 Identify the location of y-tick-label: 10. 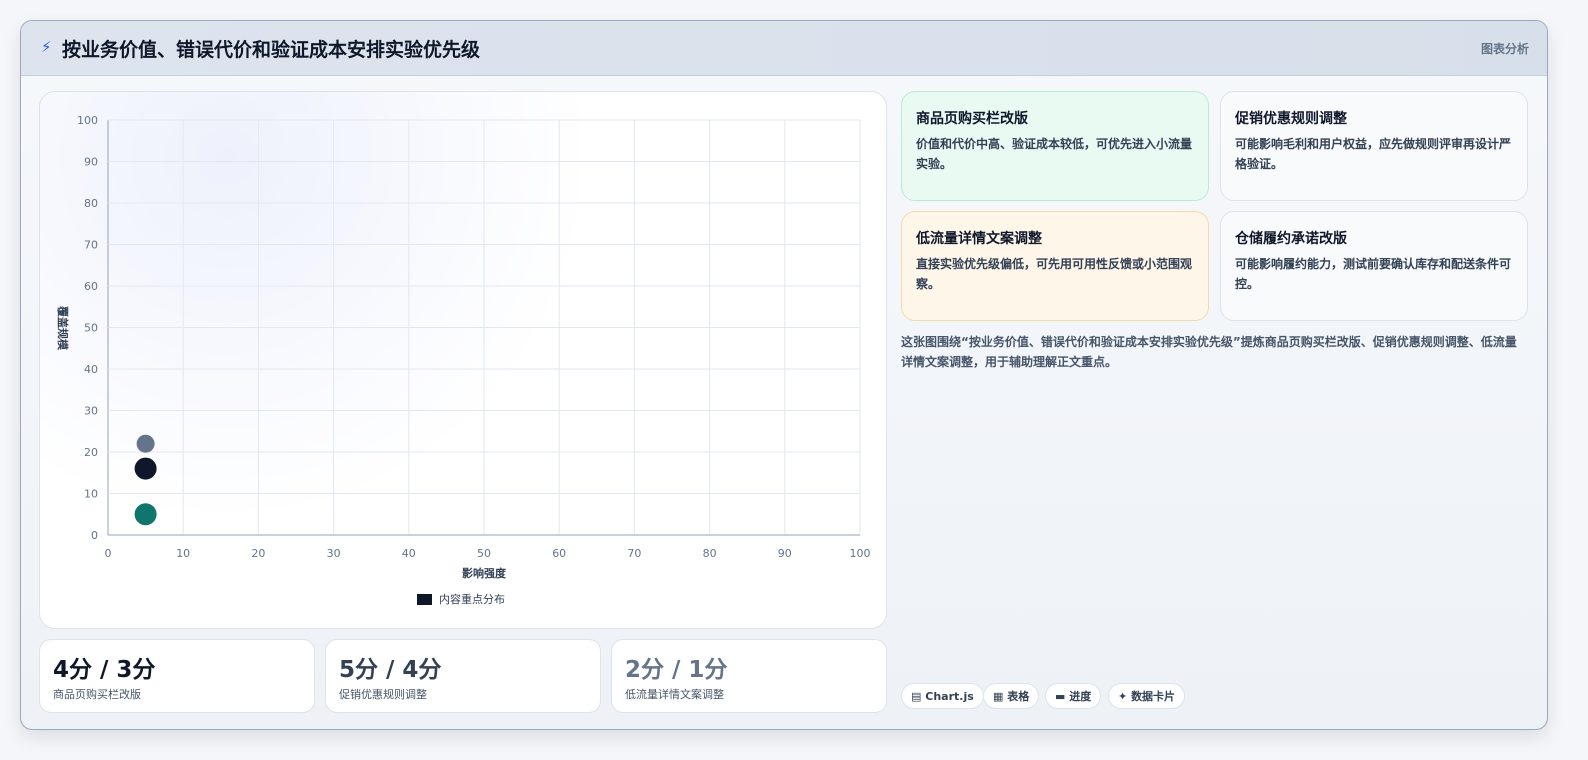
(91, 494).